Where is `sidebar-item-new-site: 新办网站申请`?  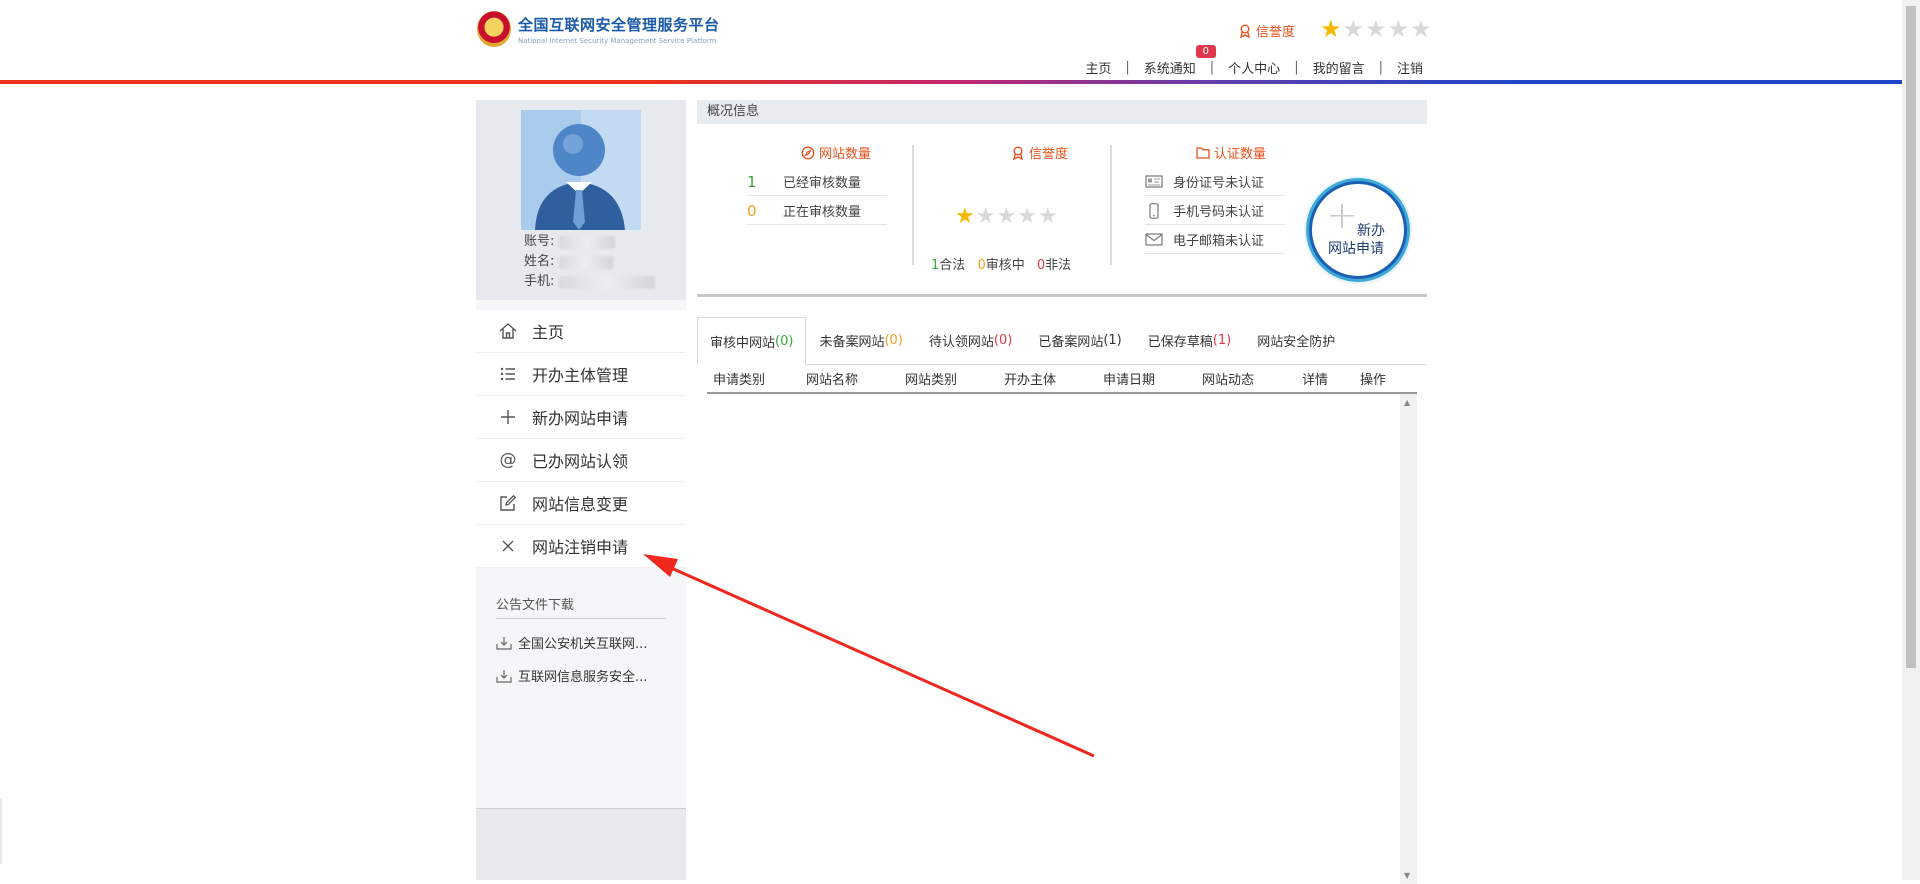 sidebar-item-new-site: 新办网站申请 is located at coordinates (581, 417).